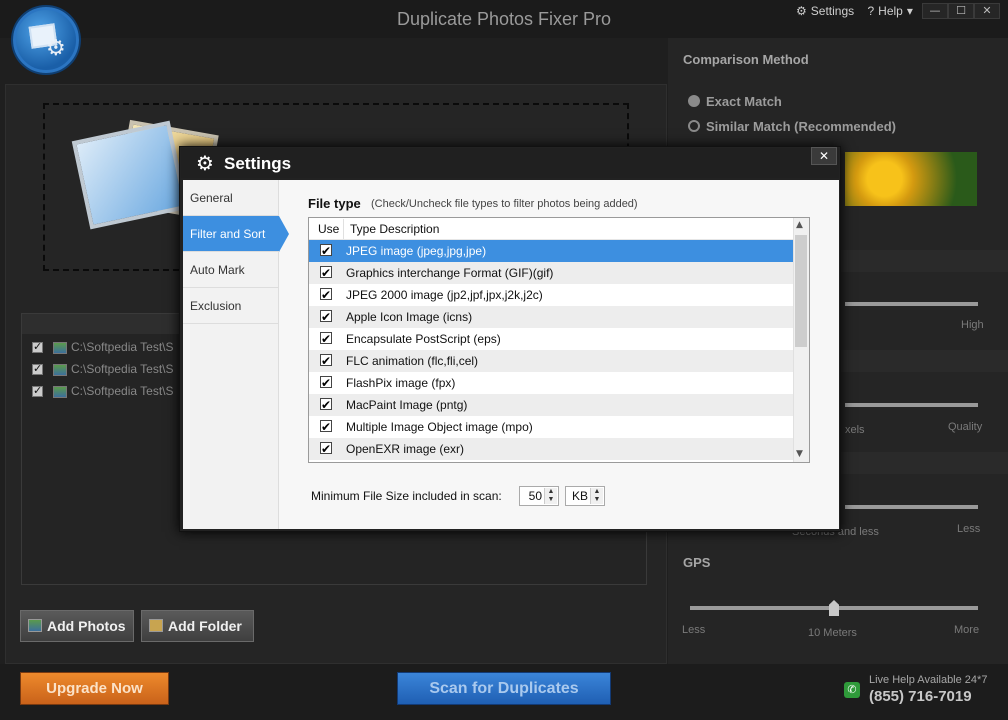  Describe the element at coordinates (987, 11) in the screenshot. I see `close-window-button: ✕` at that location.